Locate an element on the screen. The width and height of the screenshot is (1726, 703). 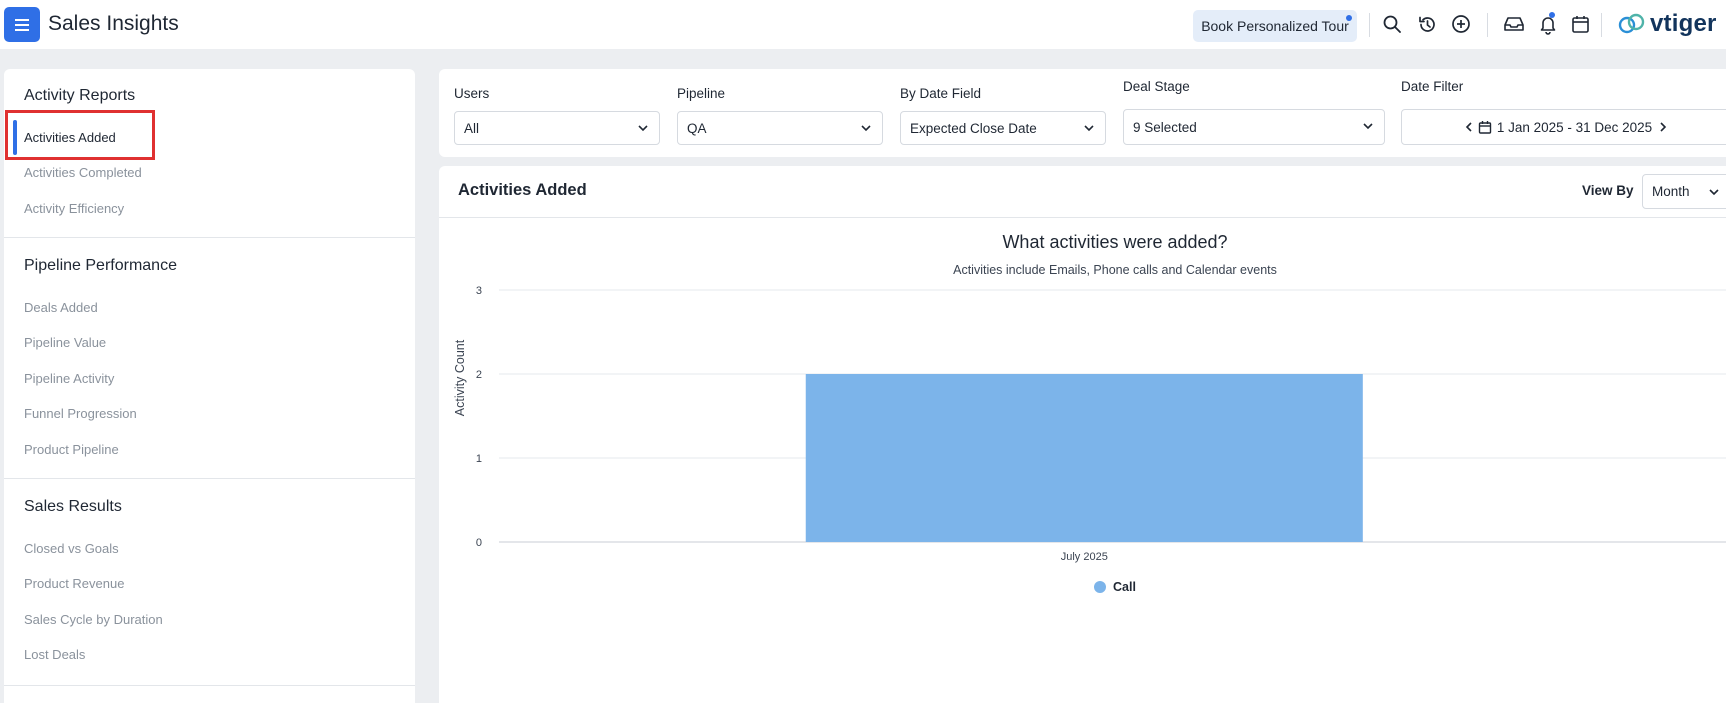
bell-icon is located at coordinates (1548, 24).